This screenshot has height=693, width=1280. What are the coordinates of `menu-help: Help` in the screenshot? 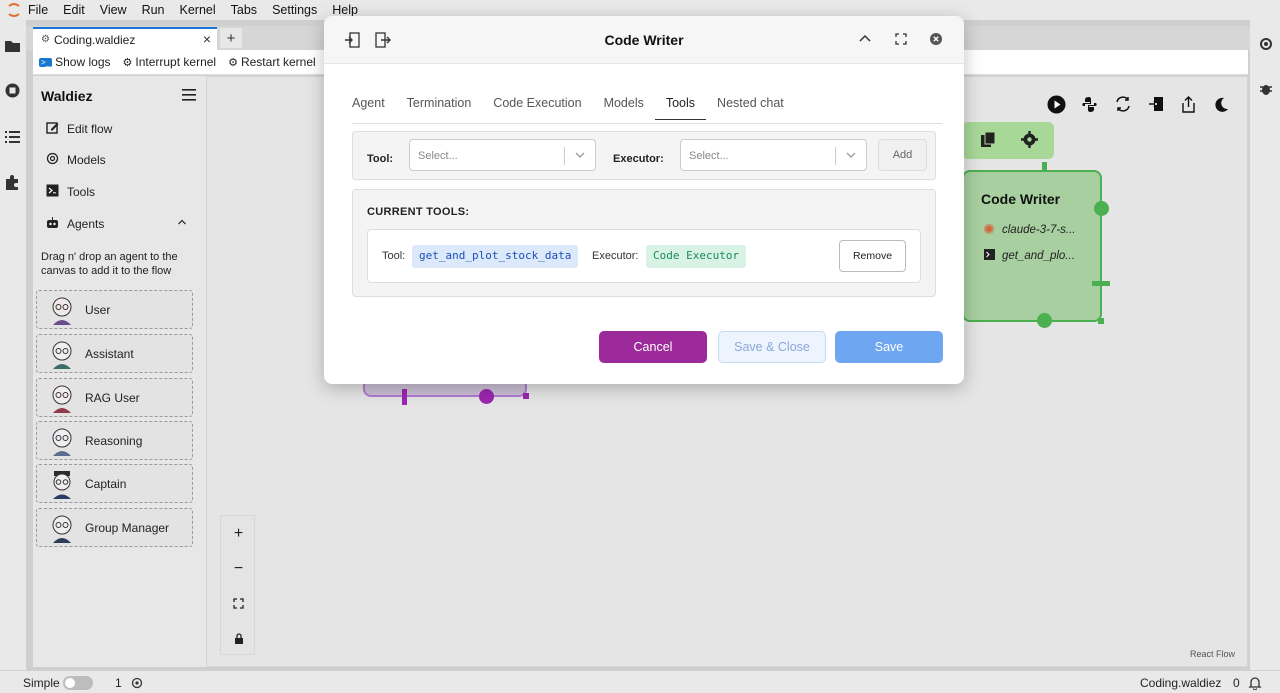 It's located at (345, 10).